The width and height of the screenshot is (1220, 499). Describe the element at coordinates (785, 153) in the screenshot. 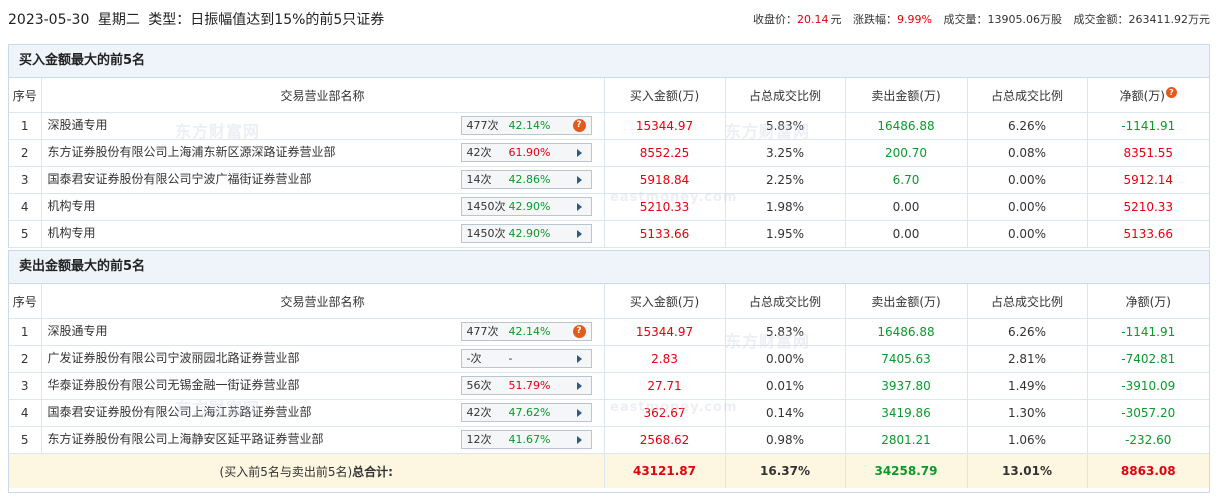

I see `buy-ratio: 3.25%` at that location.